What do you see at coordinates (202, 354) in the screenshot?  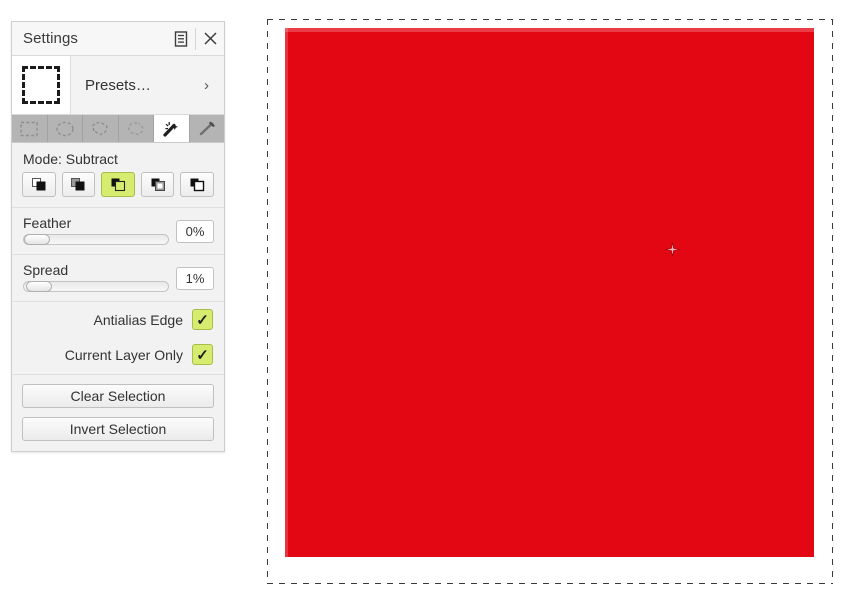 I see `current-layer-only-checkbox: ✓` at bounding box center [202, 354].